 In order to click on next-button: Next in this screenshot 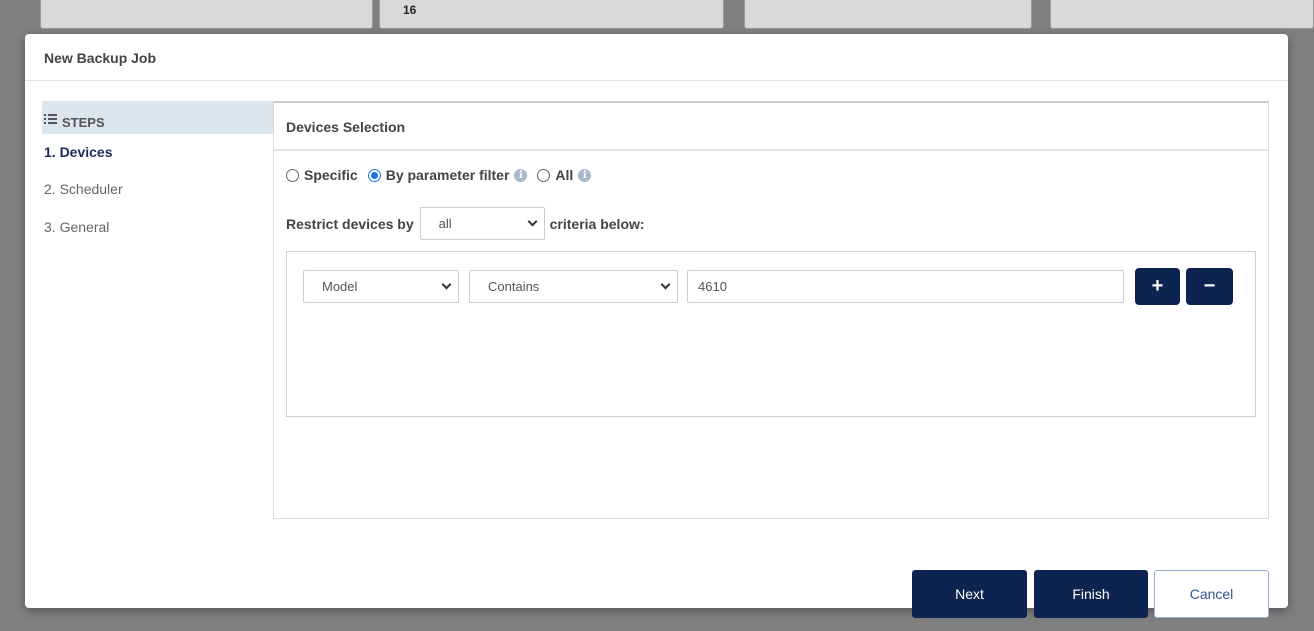, I will do `click(969, 594)`.